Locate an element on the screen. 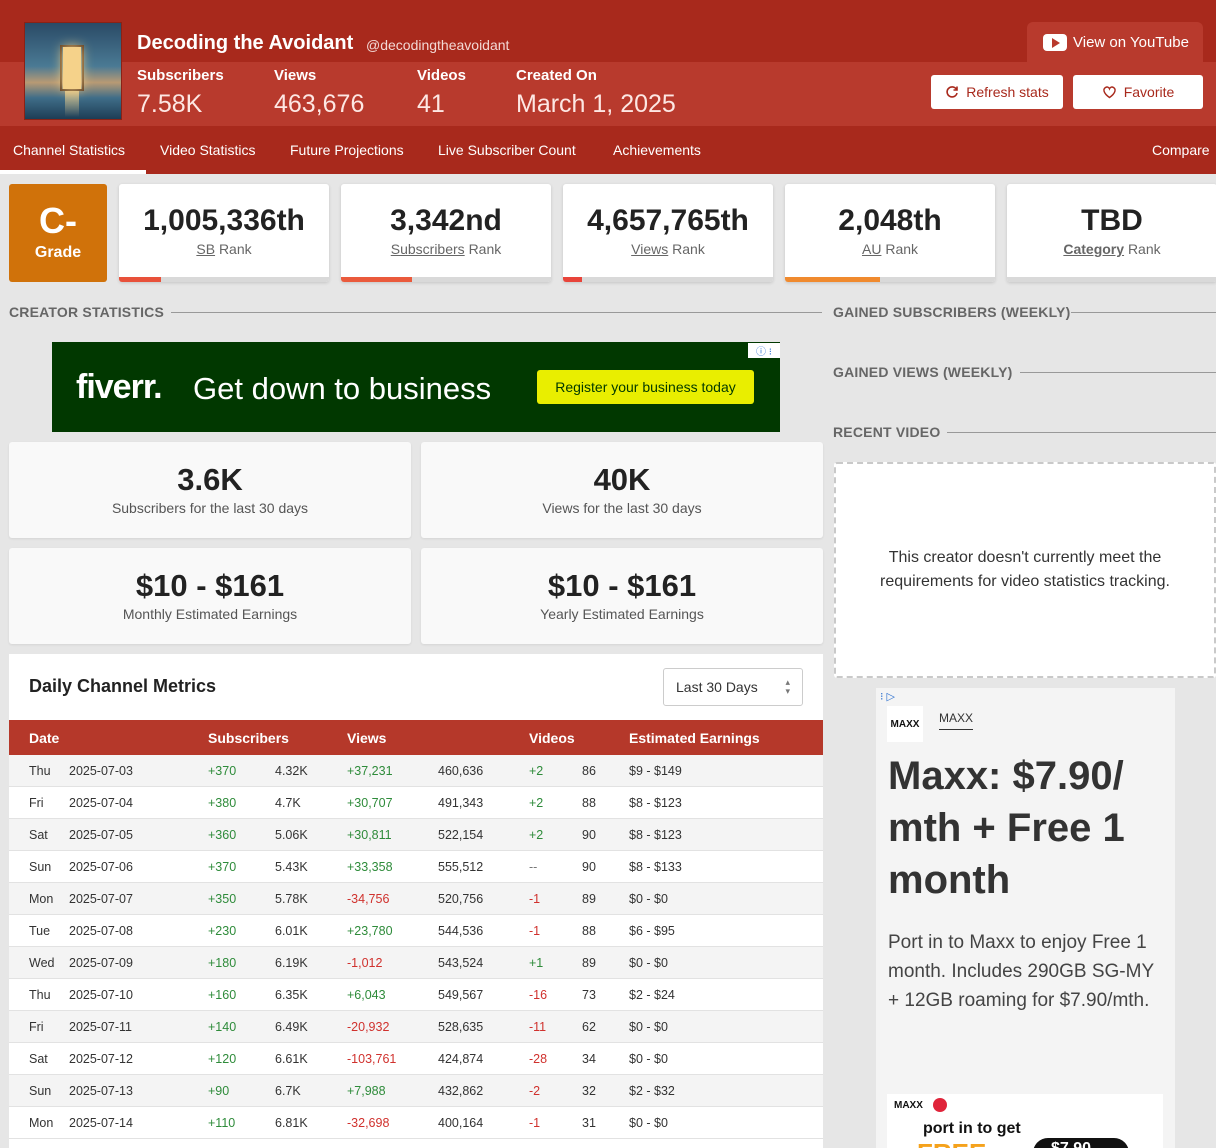  rank-label: Views Rank is located at coordinates (668, 249).